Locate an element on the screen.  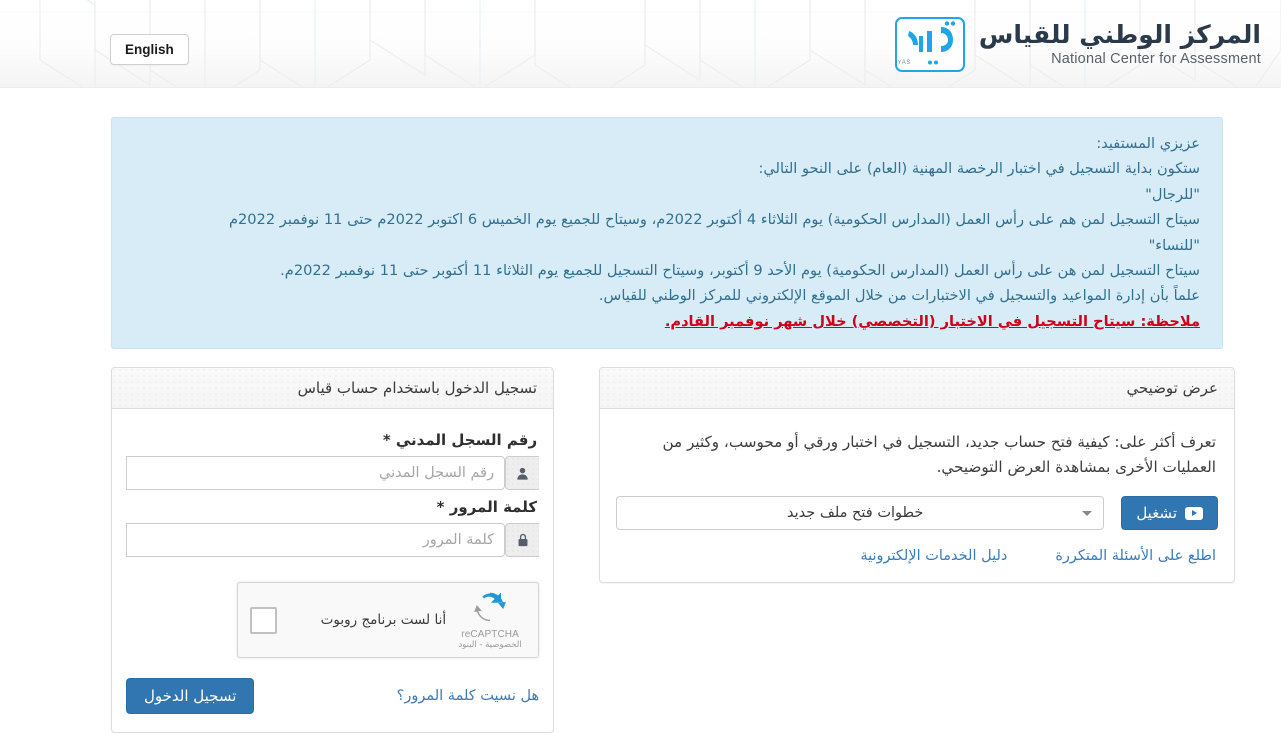
language-toggle-button: English is located at coordinates (149, 49).